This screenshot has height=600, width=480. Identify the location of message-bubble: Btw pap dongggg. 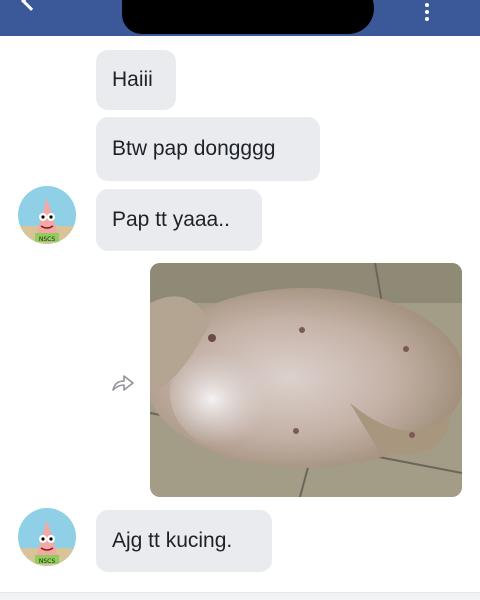
(208, 149).